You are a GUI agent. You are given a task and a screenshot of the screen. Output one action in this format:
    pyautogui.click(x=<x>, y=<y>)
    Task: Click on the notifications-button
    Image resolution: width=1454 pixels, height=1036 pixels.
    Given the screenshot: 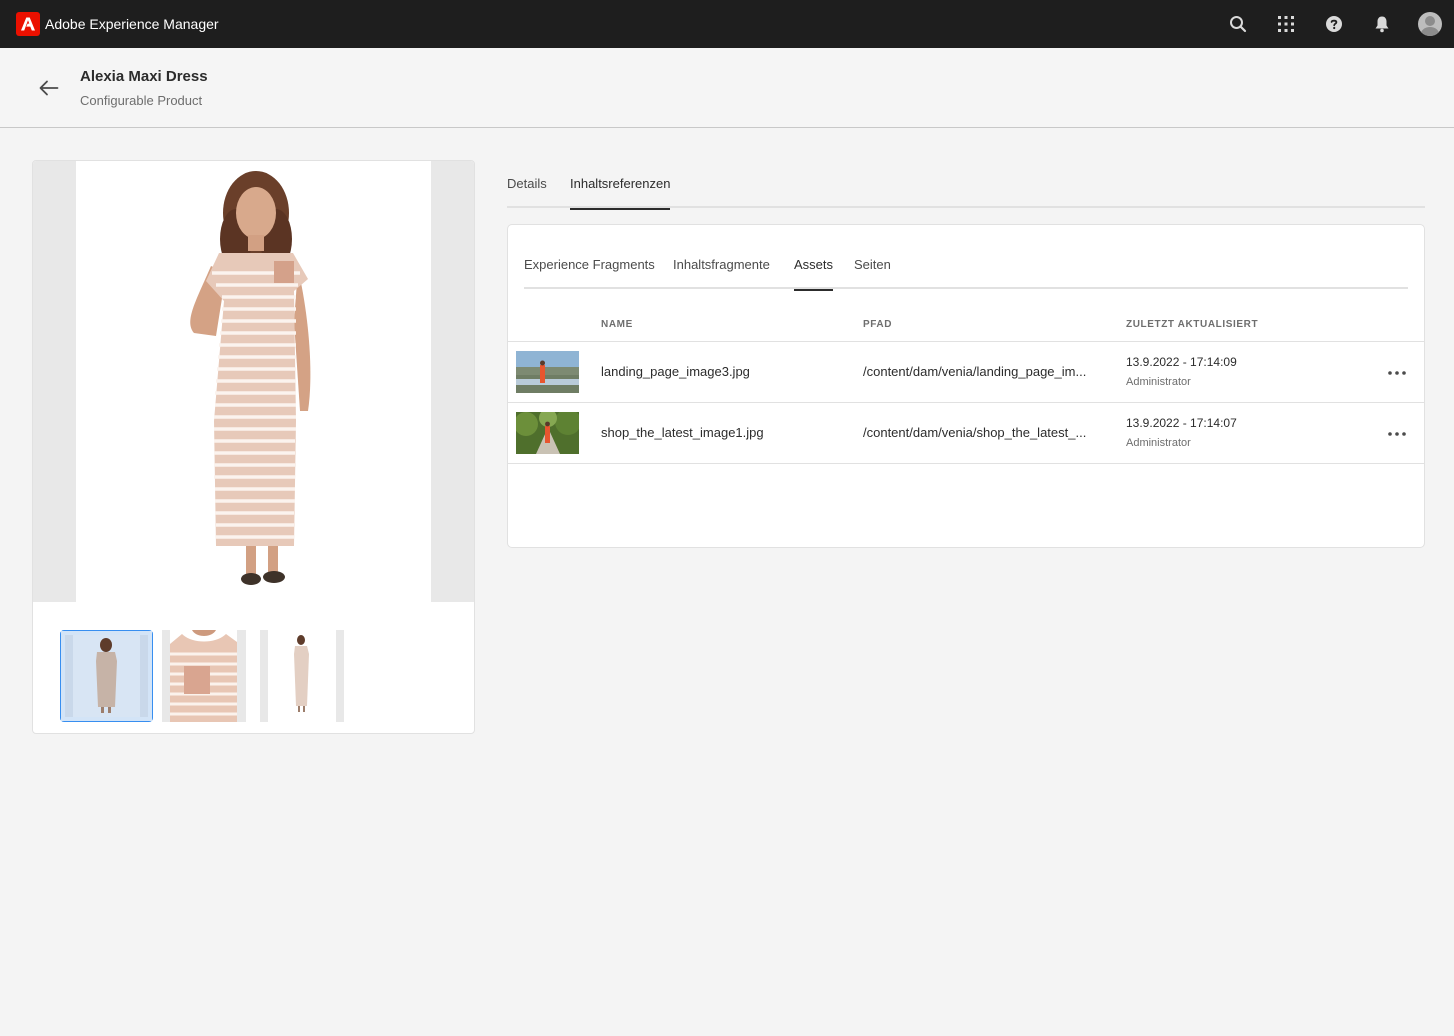 What is the action you would take?
    pyautogui.click(x=1382, y=24)
    